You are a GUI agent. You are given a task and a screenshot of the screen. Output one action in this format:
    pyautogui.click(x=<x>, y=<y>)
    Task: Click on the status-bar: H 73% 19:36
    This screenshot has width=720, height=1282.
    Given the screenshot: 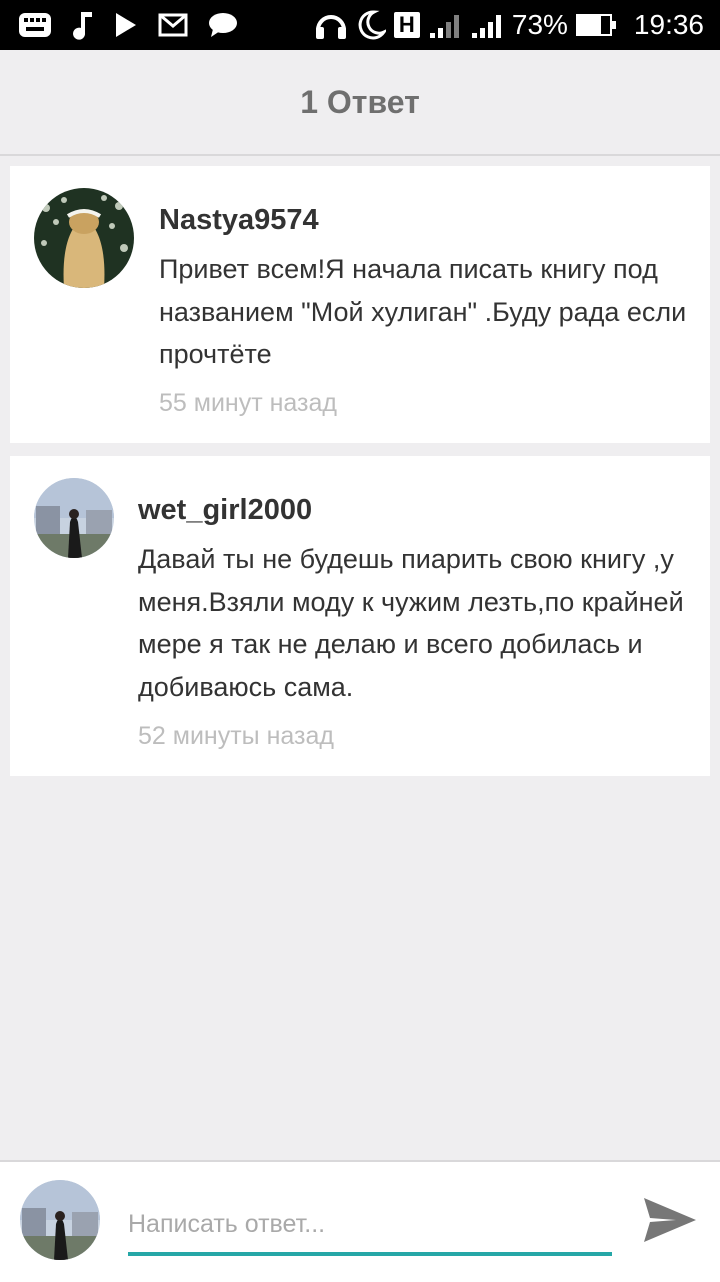 What is the action you would take?
    pyautogui.click(x=360, y=25)
    